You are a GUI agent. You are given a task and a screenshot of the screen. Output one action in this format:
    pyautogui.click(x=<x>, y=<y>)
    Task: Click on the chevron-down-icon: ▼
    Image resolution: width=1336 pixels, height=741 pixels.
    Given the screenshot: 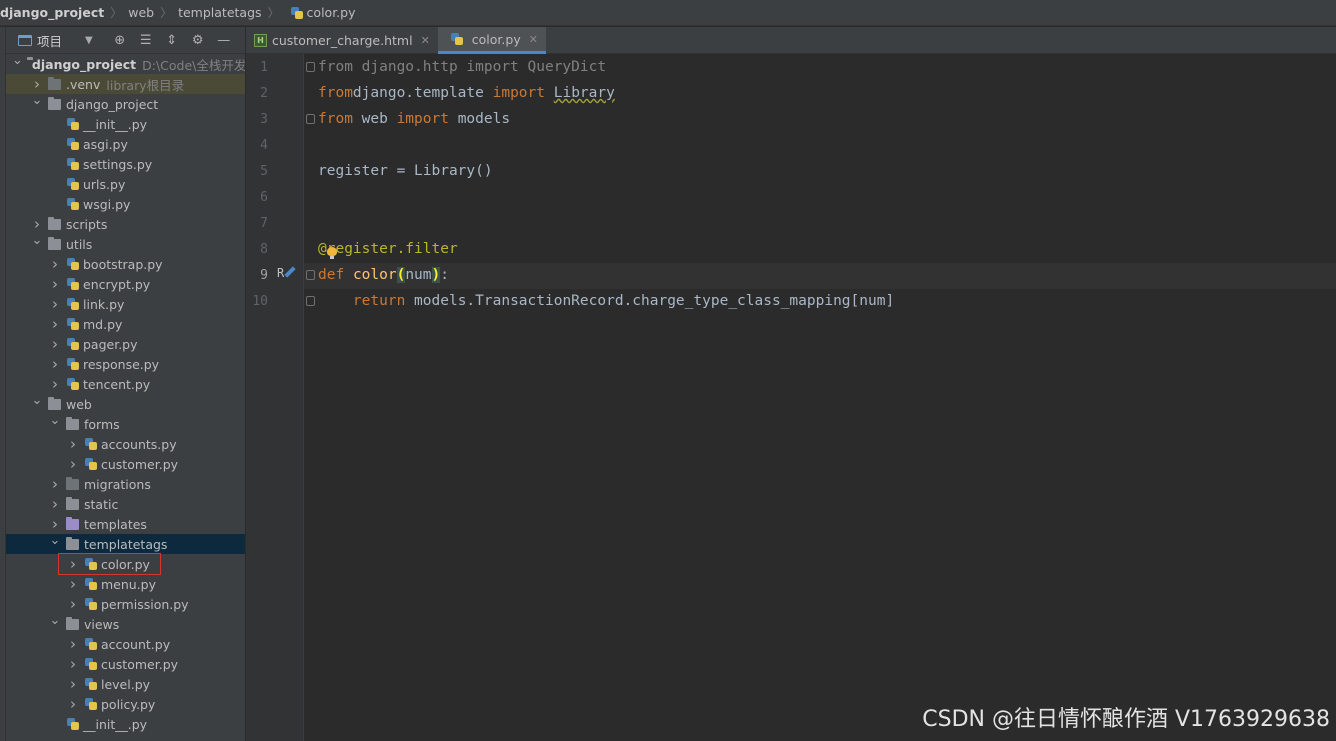 What is the action you would take?
    pyautogui.click(x=89, y=40)
    